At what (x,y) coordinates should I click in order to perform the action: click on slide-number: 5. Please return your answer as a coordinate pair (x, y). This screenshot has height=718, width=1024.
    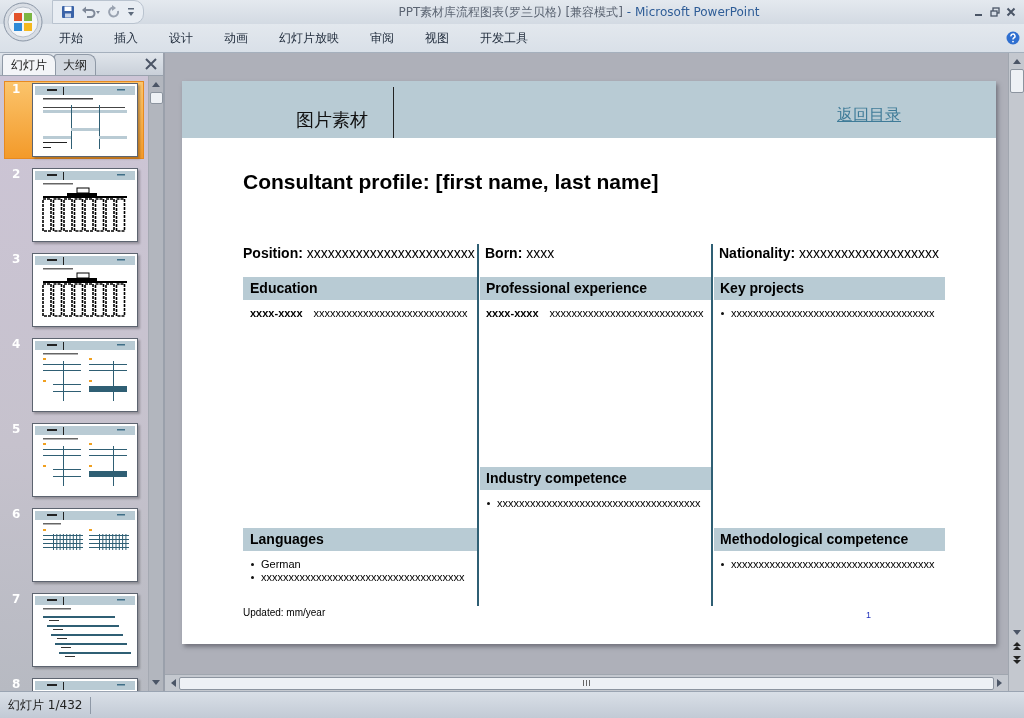
    Looking at the image, I should click on (17, 429).